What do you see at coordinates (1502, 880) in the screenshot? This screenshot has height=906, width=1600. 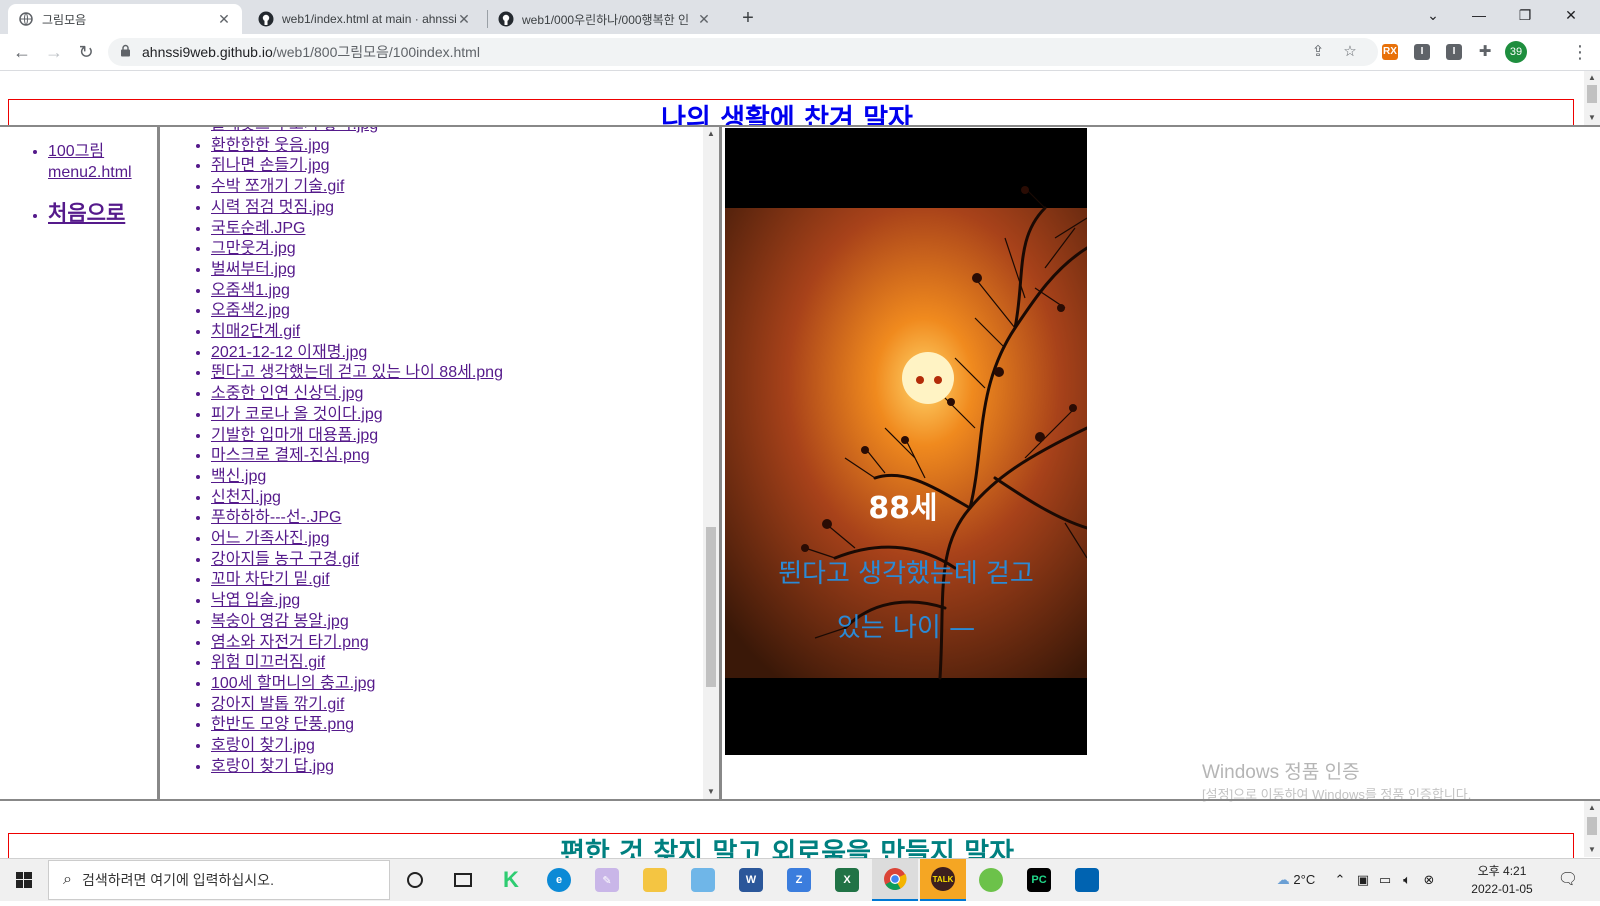 I see `clock: 오후 4:21 2022-01-05` at bounding box center [1502, 880].